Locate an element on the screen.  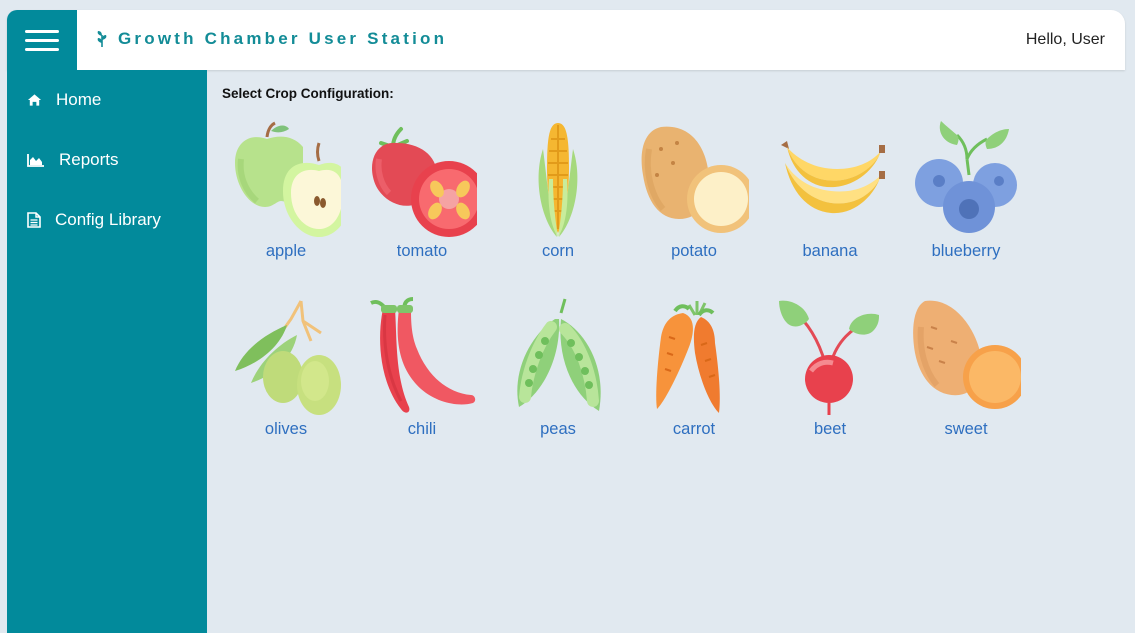
tomato-icon is located at coordinates (424, 182).